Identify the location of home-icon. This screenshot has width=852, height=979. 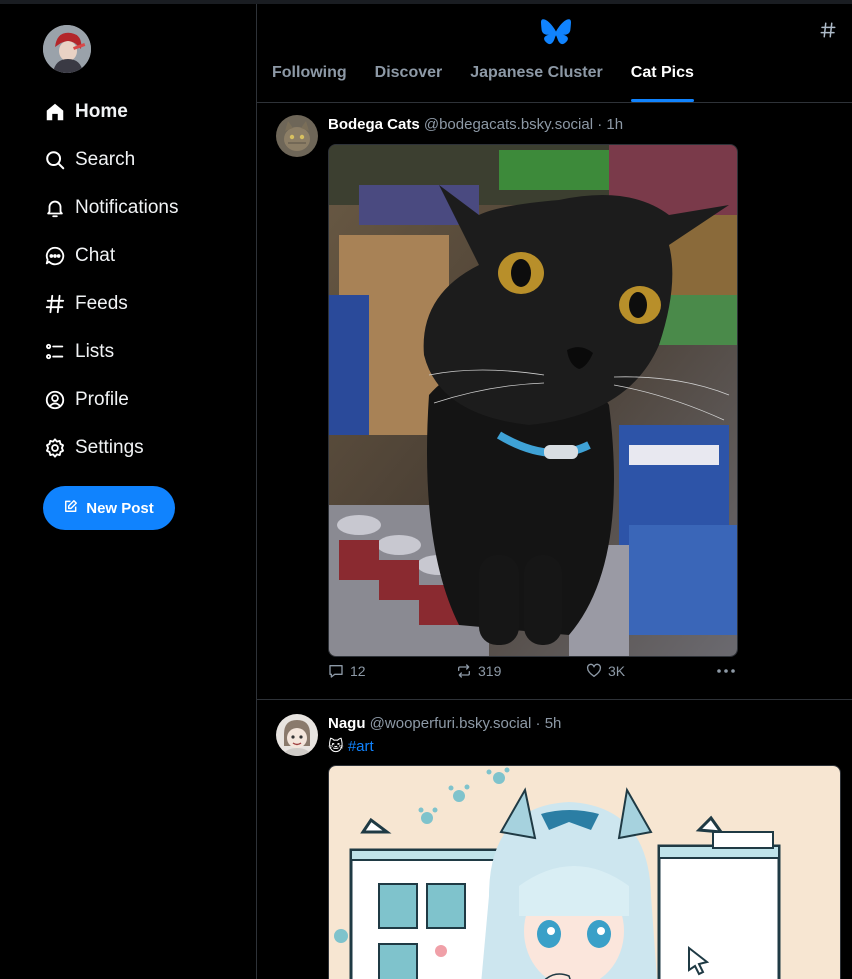
(55, 112).